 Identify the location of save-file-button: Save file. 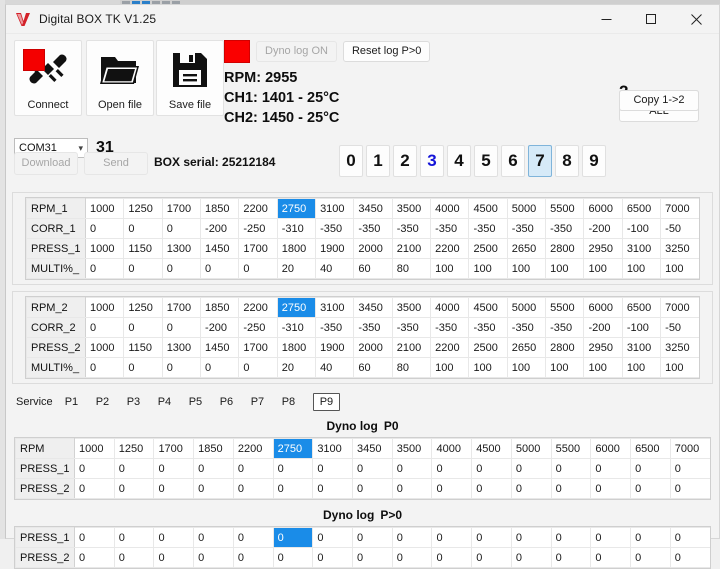
(190, 78).